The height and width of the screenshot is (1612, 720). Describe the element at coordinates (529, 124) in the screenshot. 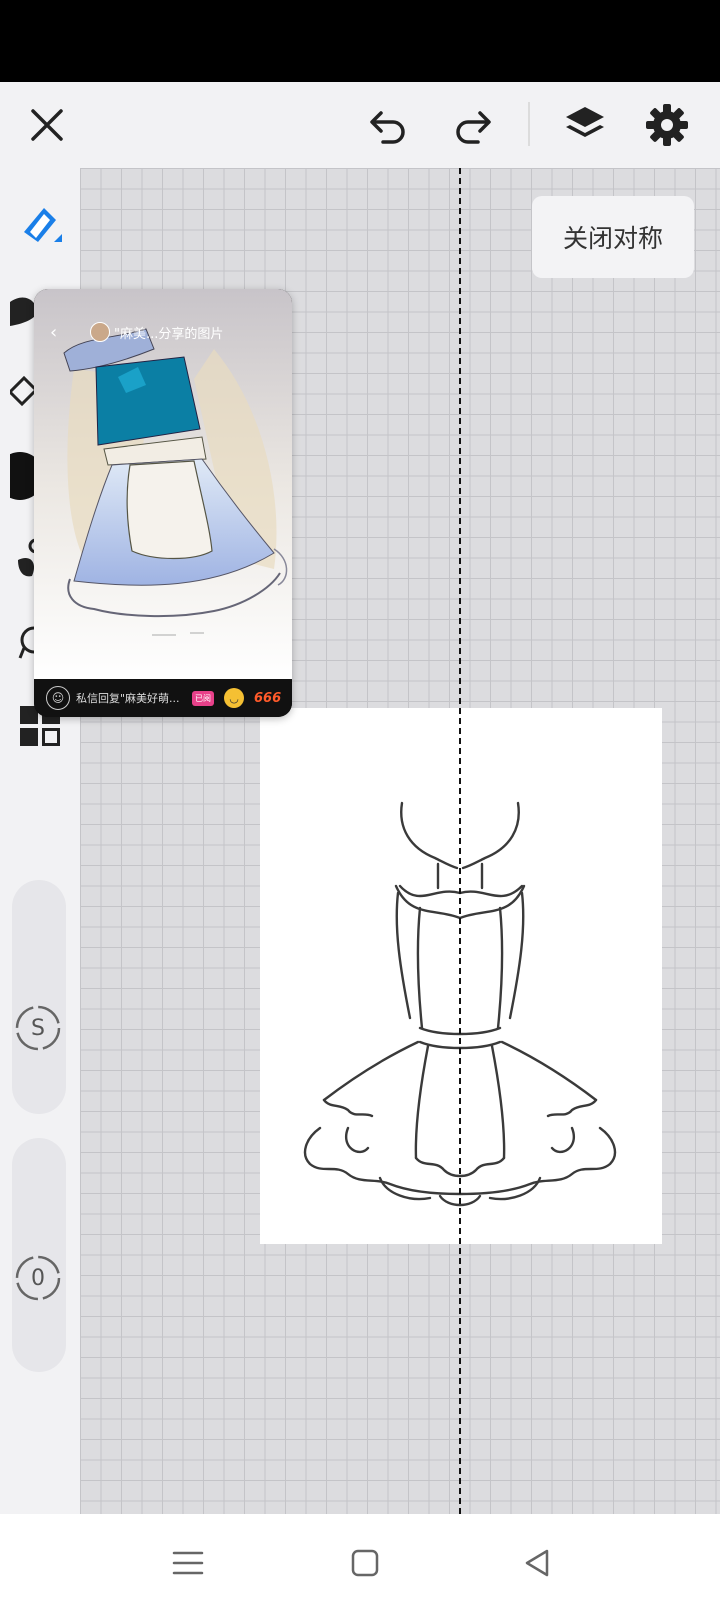

I see `toolbar-divider` at that location.